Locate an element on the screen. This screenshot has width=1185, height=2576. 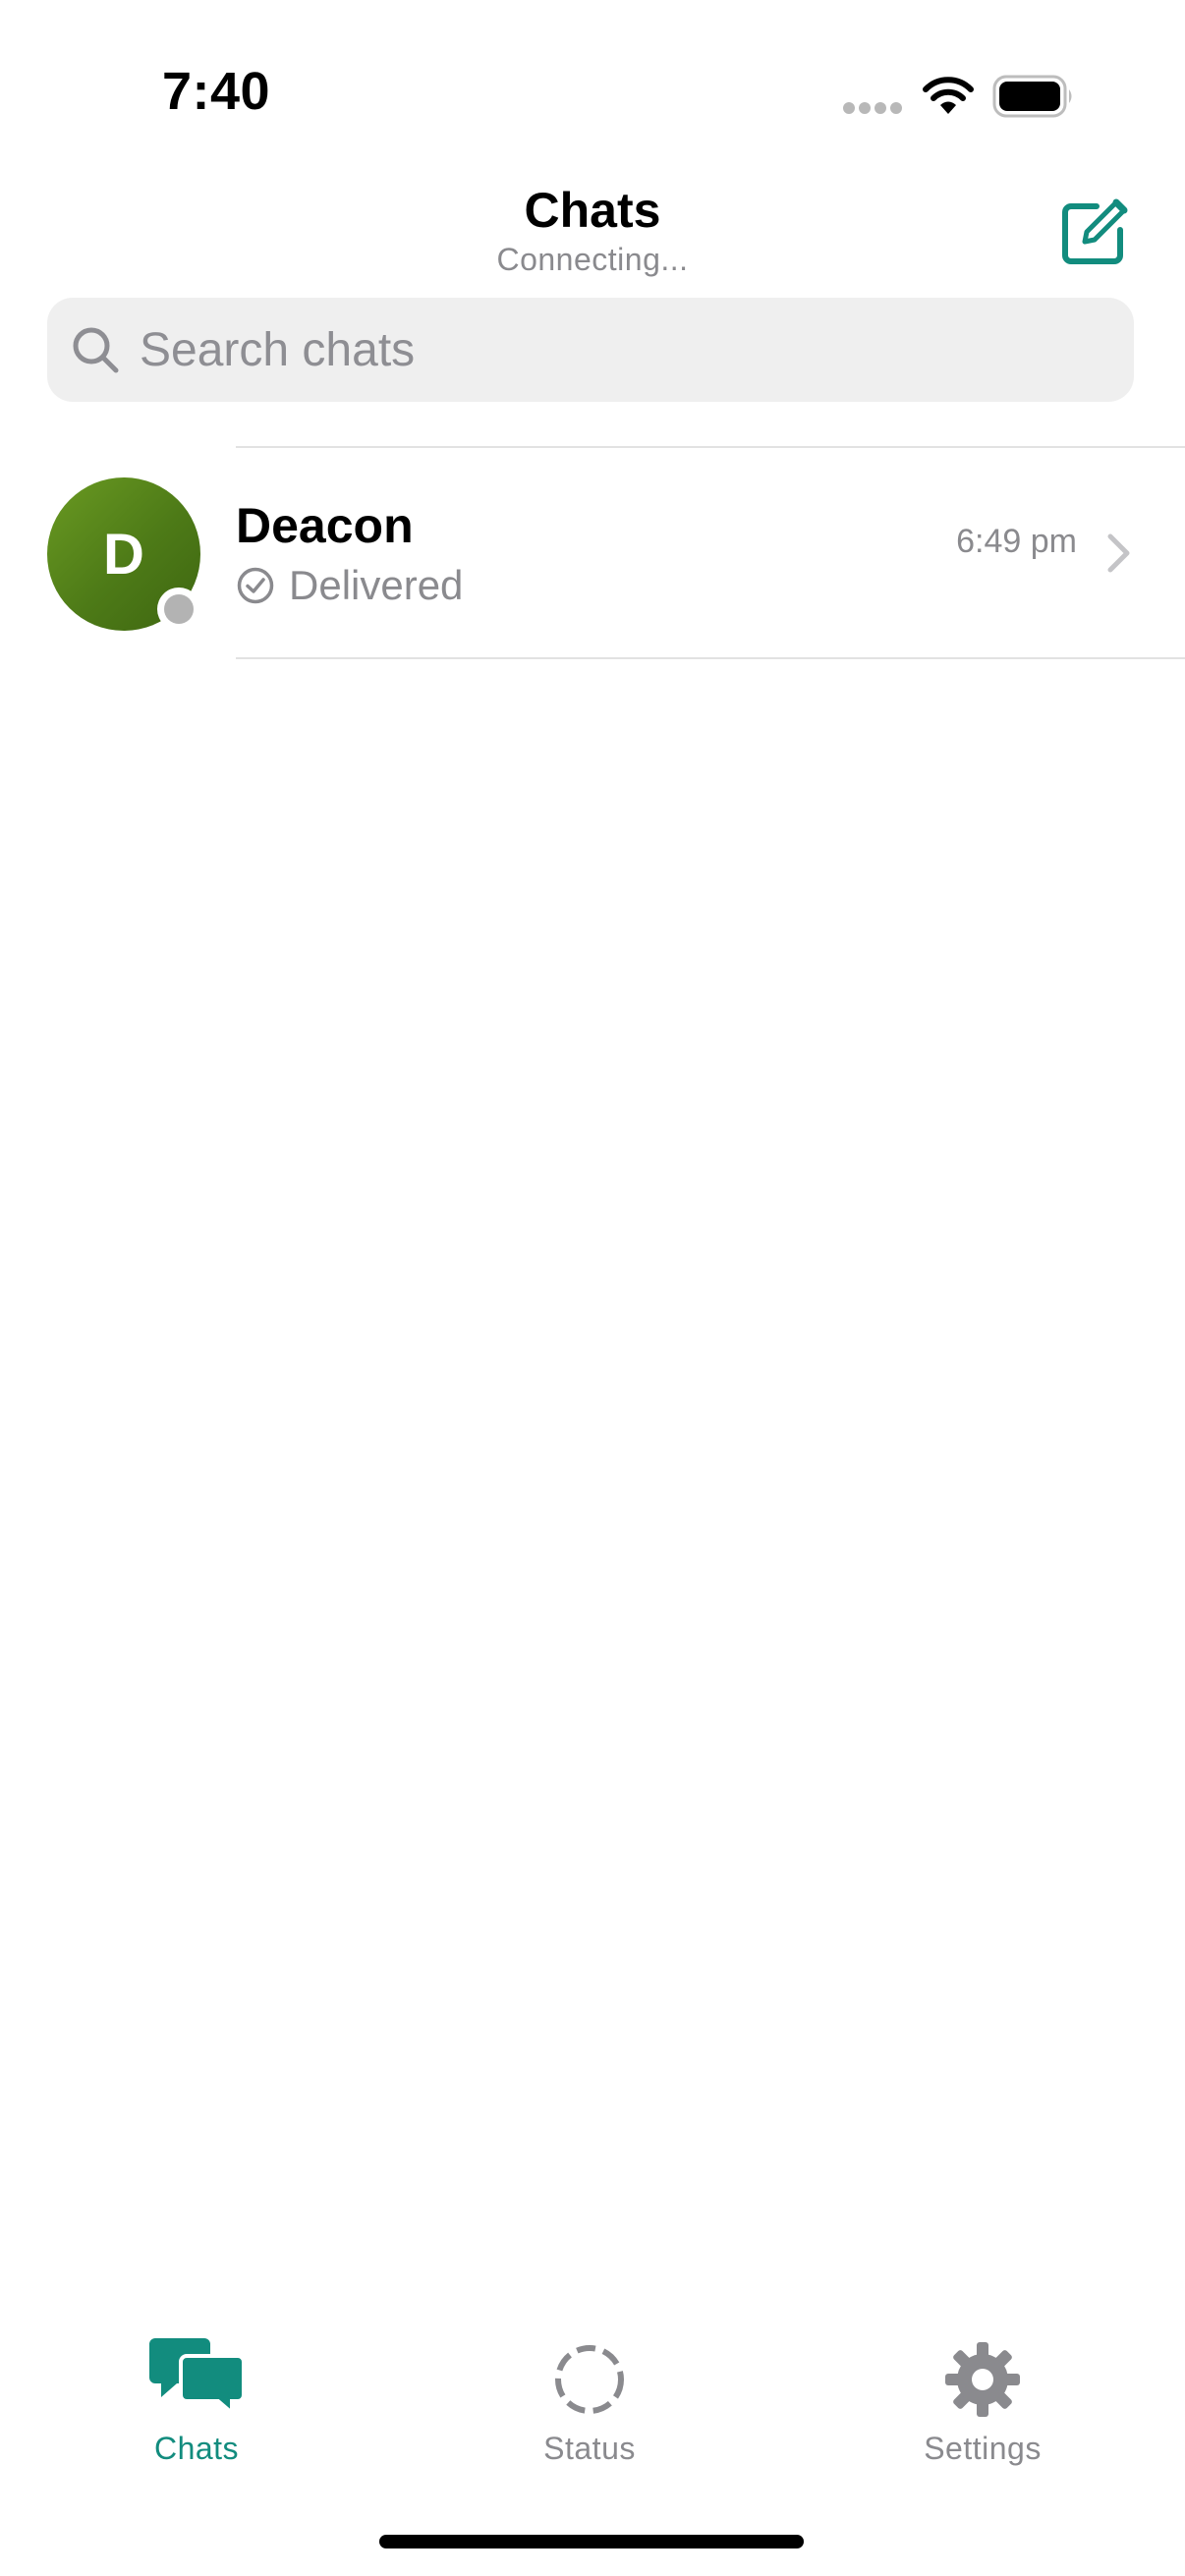
chat-list-item: D Deacon Delivered 6:49 pm is located at coordinates (592, 553).